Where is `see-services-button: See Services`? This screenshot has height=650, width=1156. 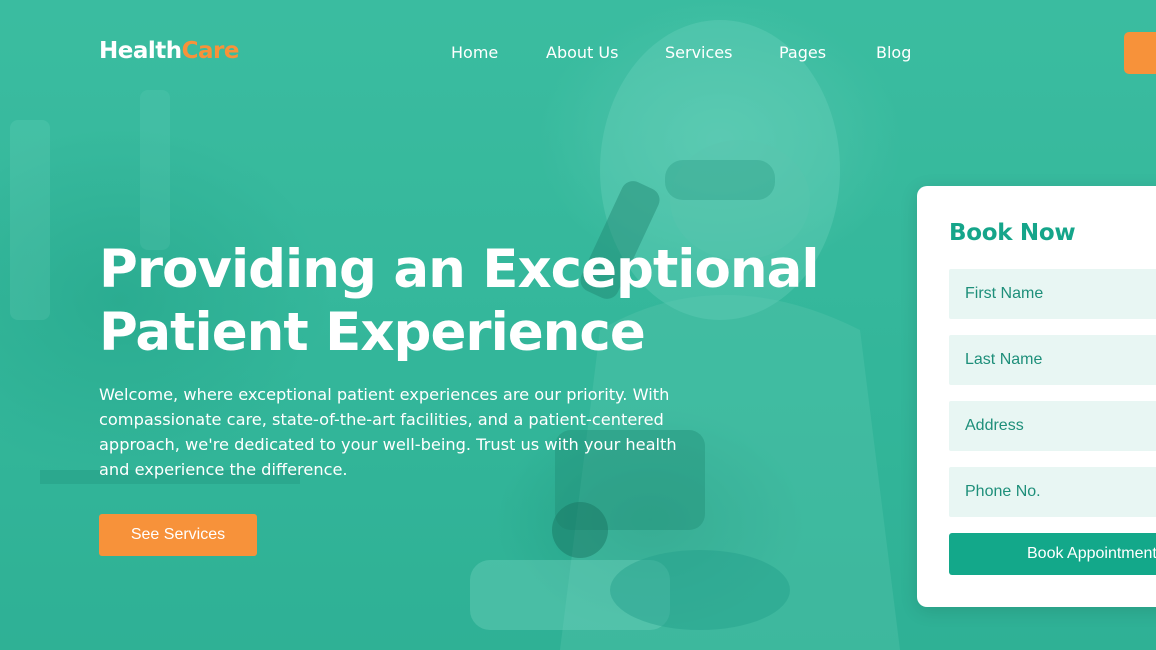
see-services-button: See Services is located at coordinates (178, 535).